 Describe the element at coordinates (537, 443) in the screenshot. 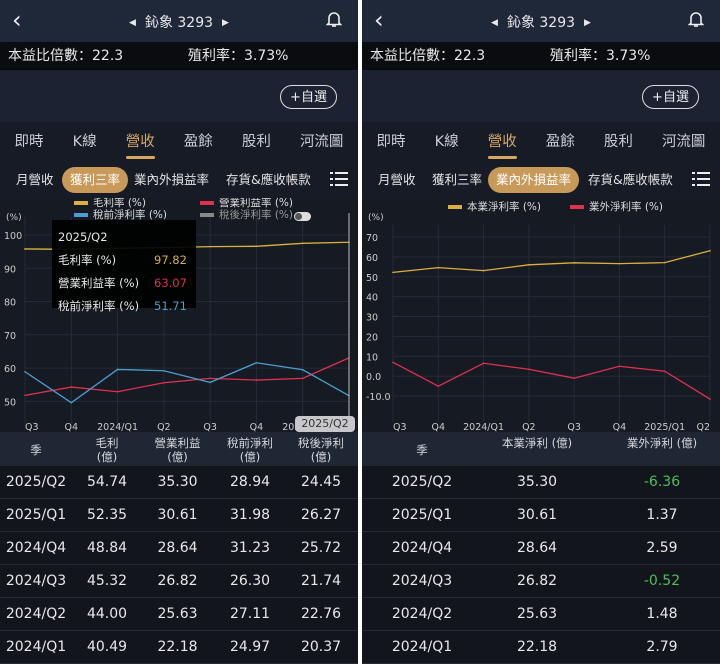

I see `column-header: 本業淨利 (億)` at that location.